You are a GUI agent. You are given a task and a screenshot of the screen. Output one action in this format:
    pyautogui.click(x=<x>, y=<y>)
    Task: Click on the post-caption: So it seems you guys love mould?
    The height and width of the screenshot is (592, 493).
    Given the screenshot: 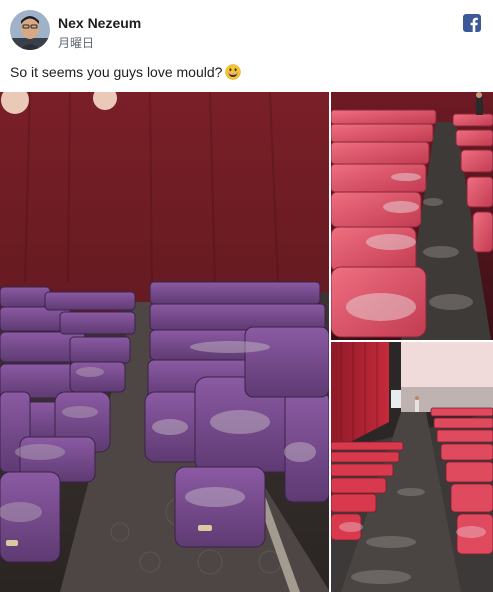 What is the action you would take?
    pyautogui.click(x=126, y=73)
    